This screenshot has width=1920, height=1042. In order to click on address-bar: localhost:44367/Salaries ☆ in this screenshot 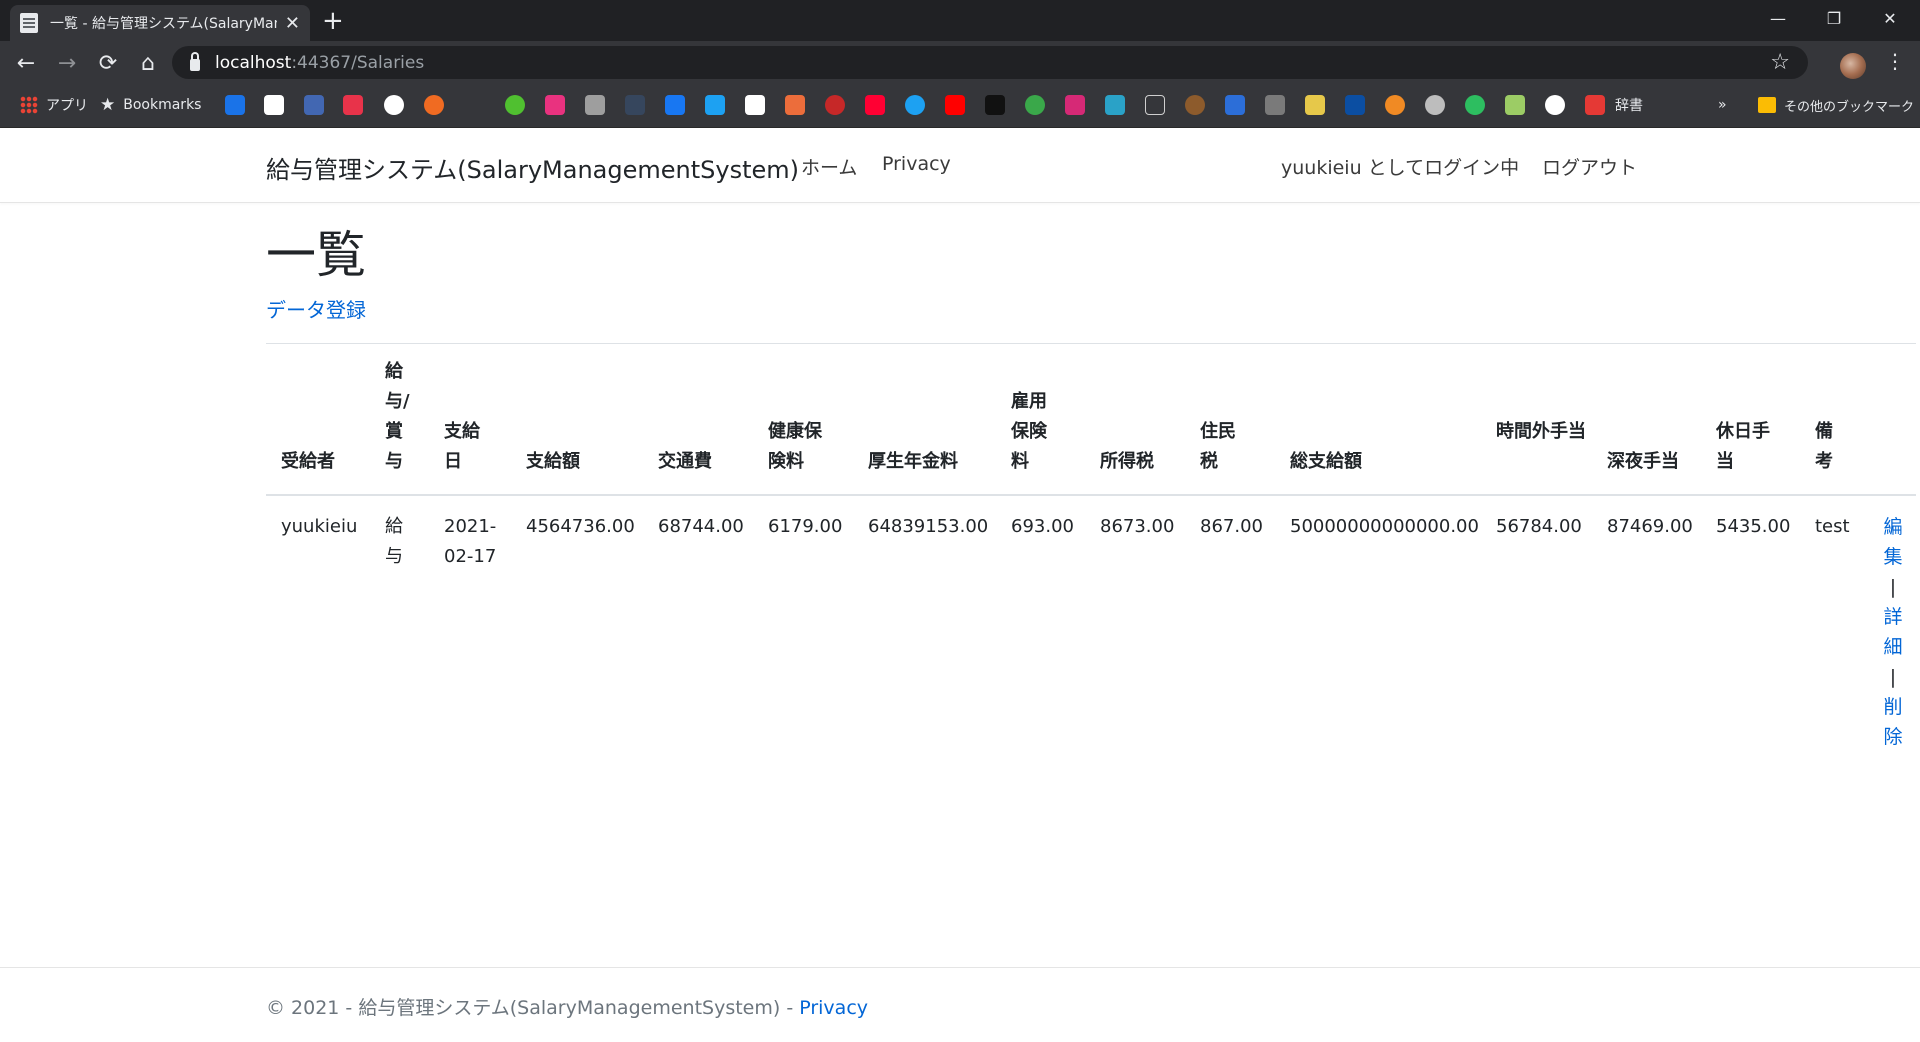, I will do `click(990, 62)`.